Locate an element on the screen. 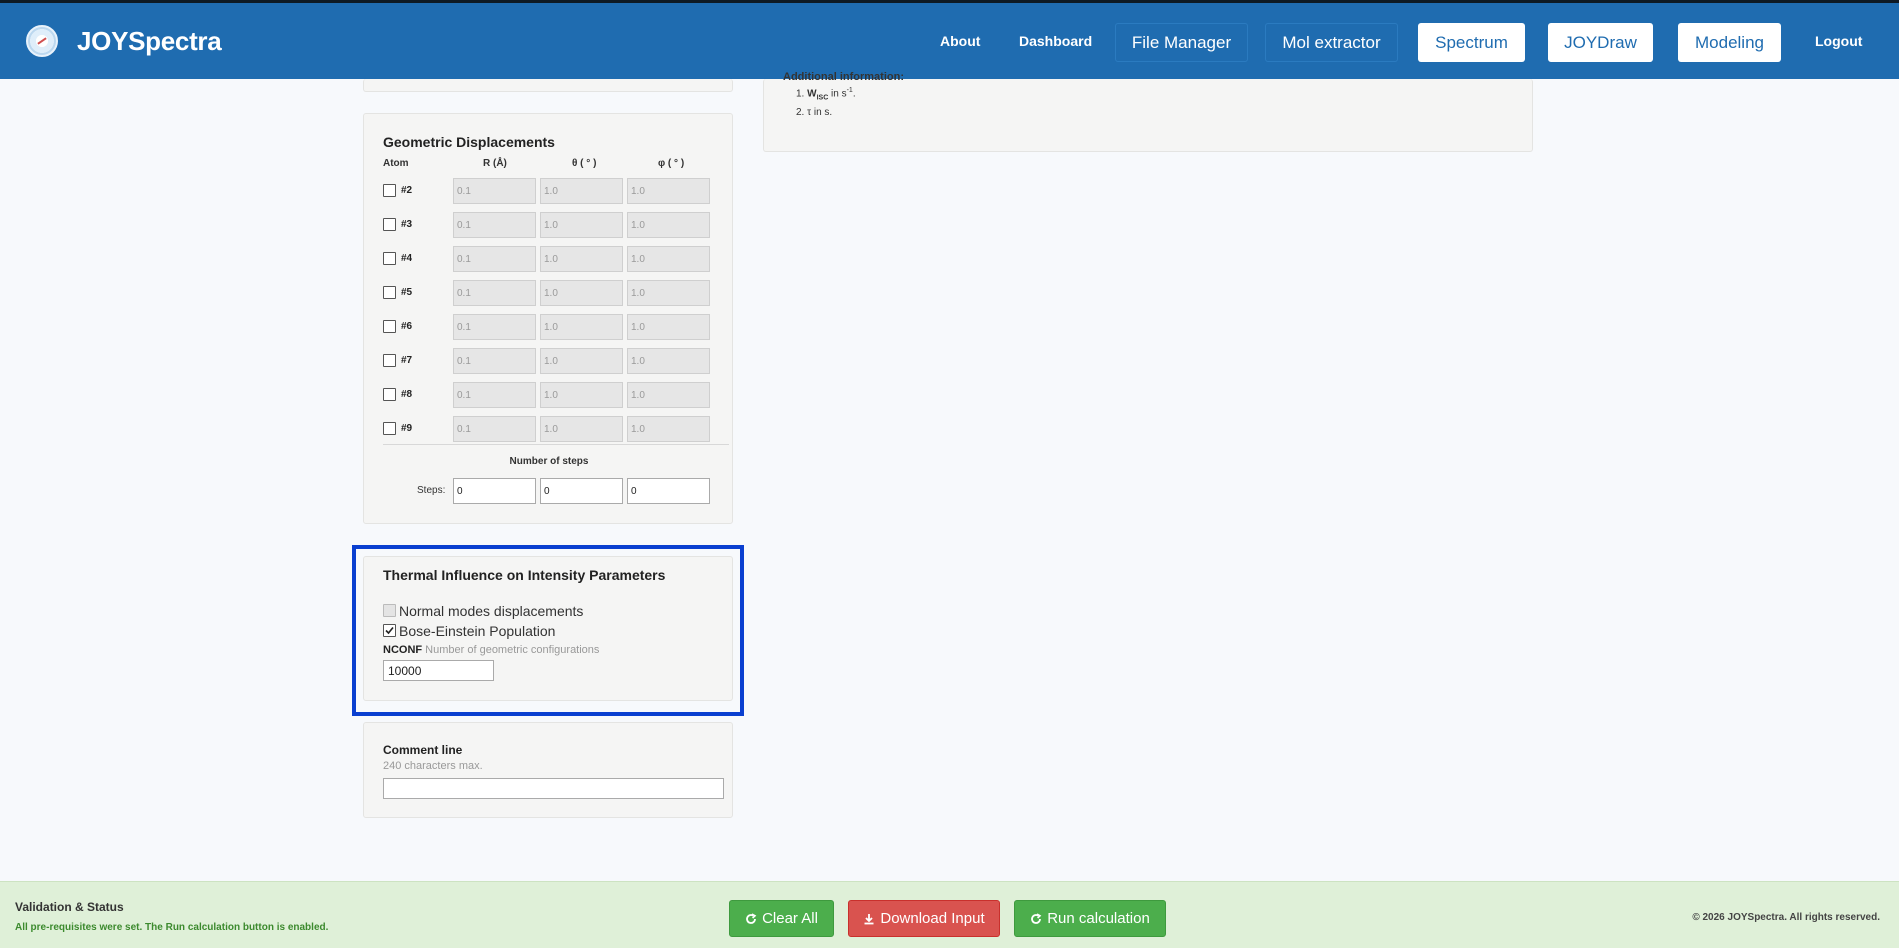 This screenshot has height=948, width=1899. normal-modes-option: Normal modes displacements is located at coordinates (483, 610).